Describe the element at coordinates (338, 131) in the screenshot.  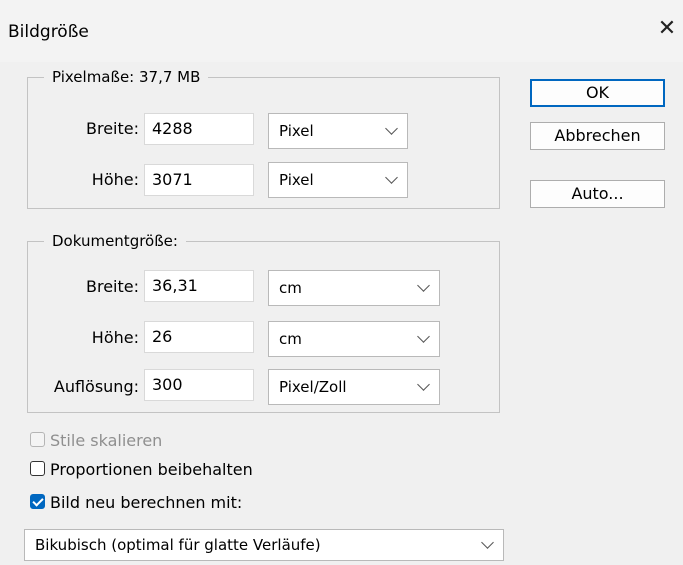
I see `pixel-width-unit-select: Pixel` at that location.